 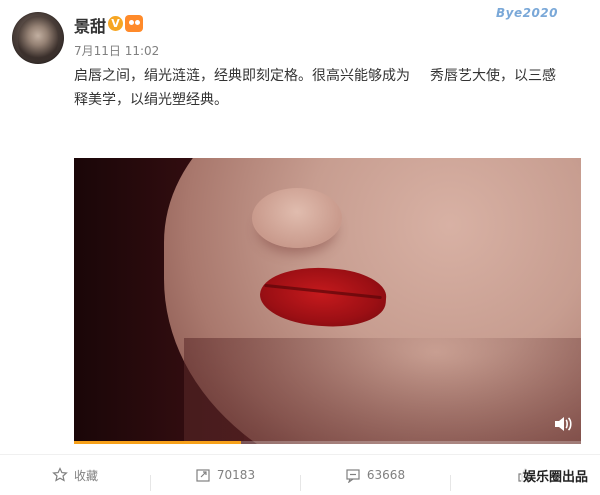 What do you see at coordinates (563, 424) in the screenshot?
I see `volume-icon` at bounding box center [563, 424].